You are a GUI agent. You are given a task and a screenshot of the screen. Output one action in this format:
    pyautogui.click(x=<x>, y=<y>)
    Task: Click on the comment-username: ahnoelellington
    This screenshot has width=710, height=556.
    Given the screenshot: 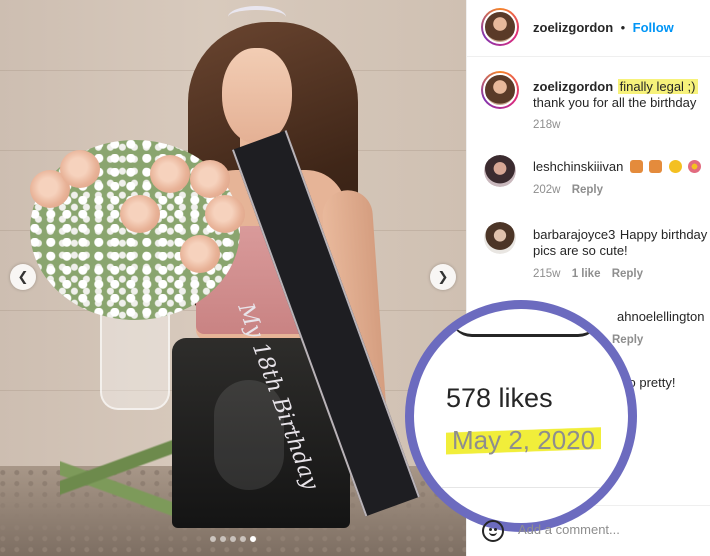 What is the action you would take?
    pyautogui.click(x=660, y=316)
    